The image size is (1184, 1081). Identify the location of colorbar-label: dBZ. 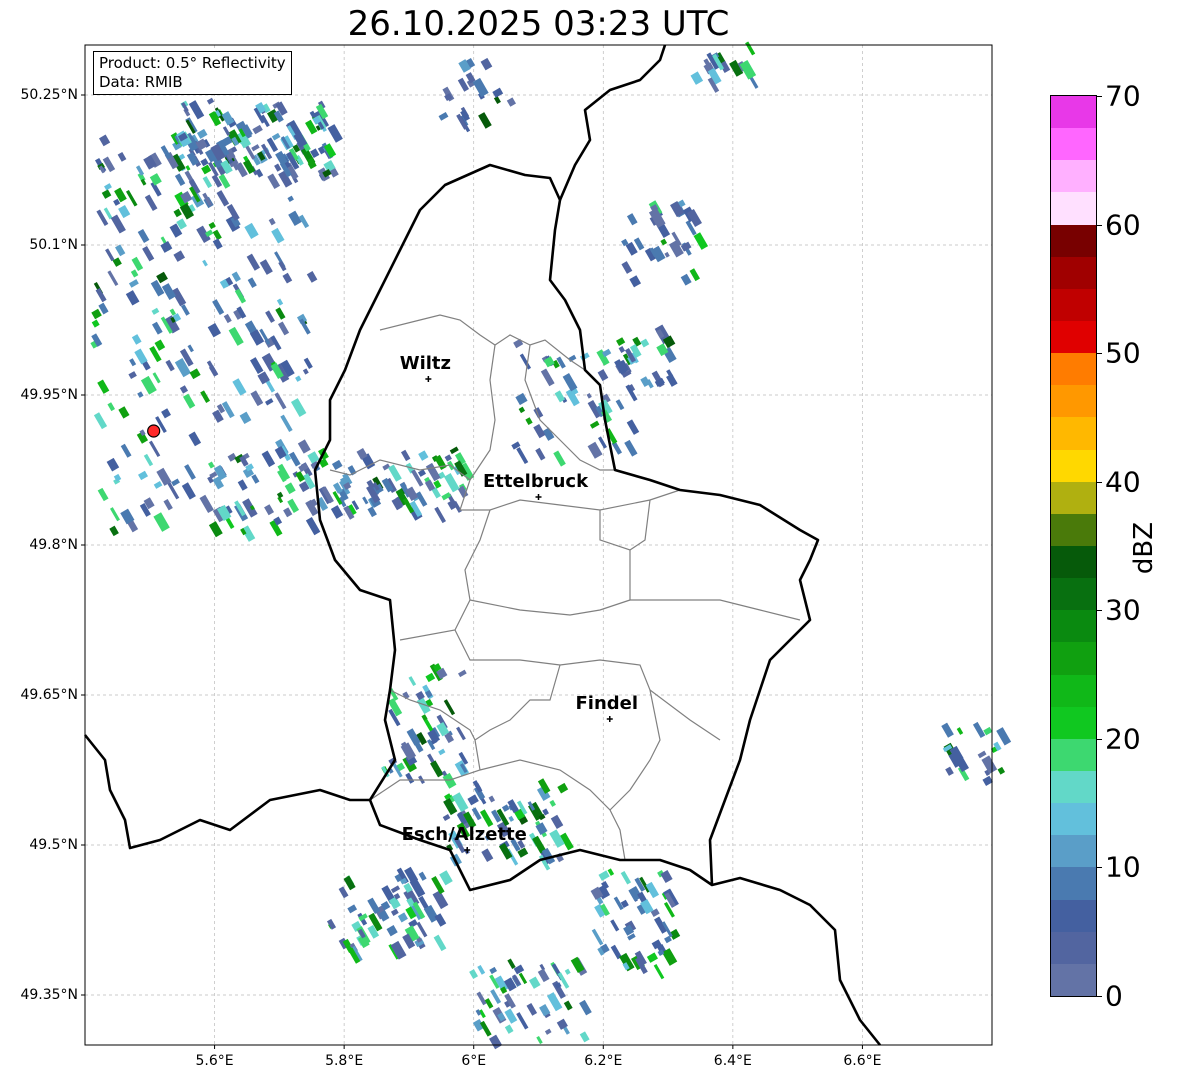
(1144, 548).